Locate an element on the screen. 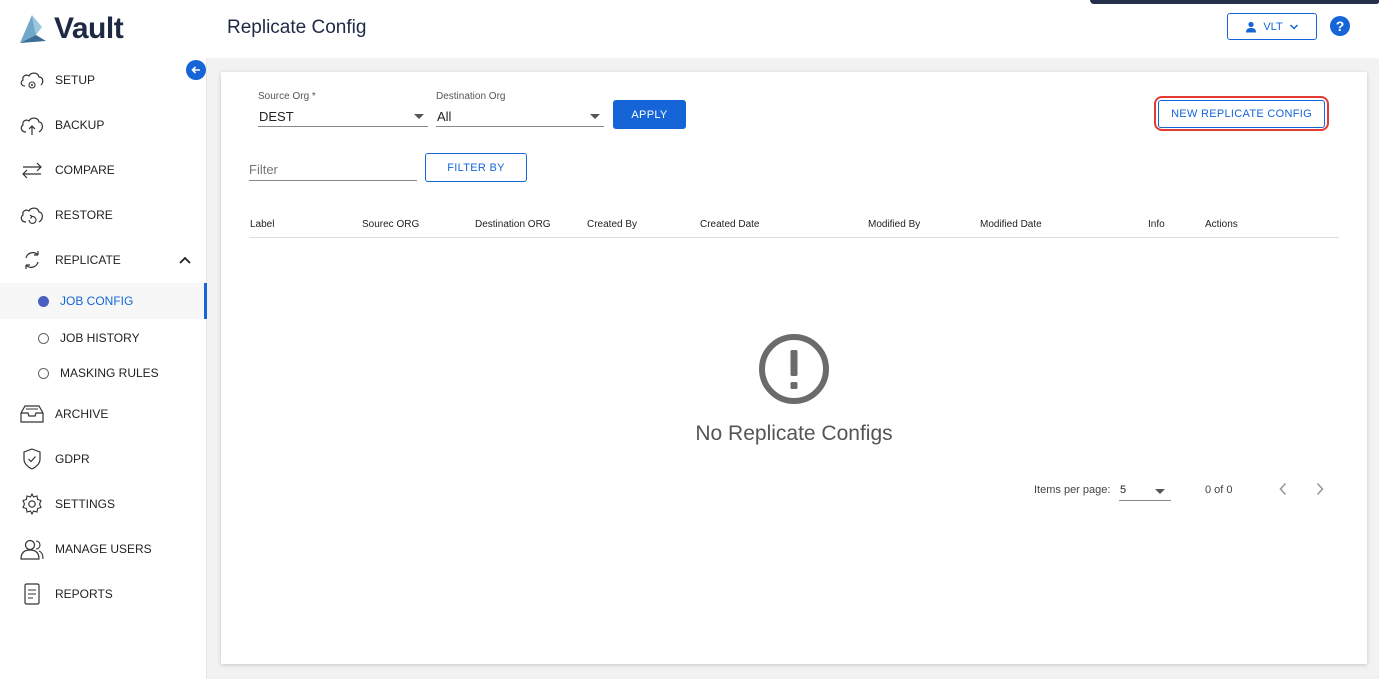  next-page-button is located at coordinates (1320, 489).